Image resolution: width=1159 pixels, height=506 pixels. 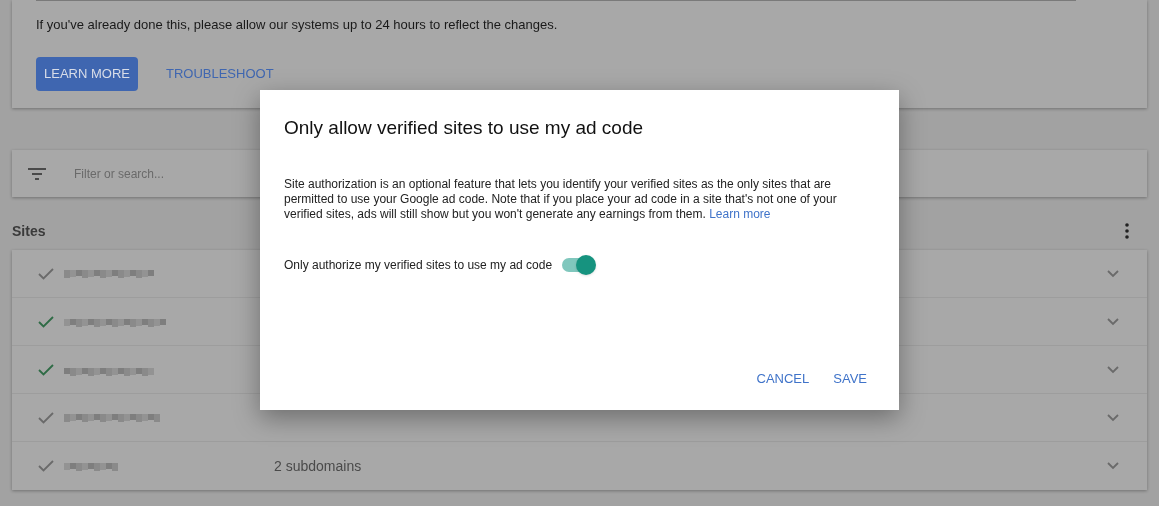 What do you see at coordinates (87, 73) in the screenshot?
I see `learn-more-button: LEARN MORE` at bounding box center [87, 73].